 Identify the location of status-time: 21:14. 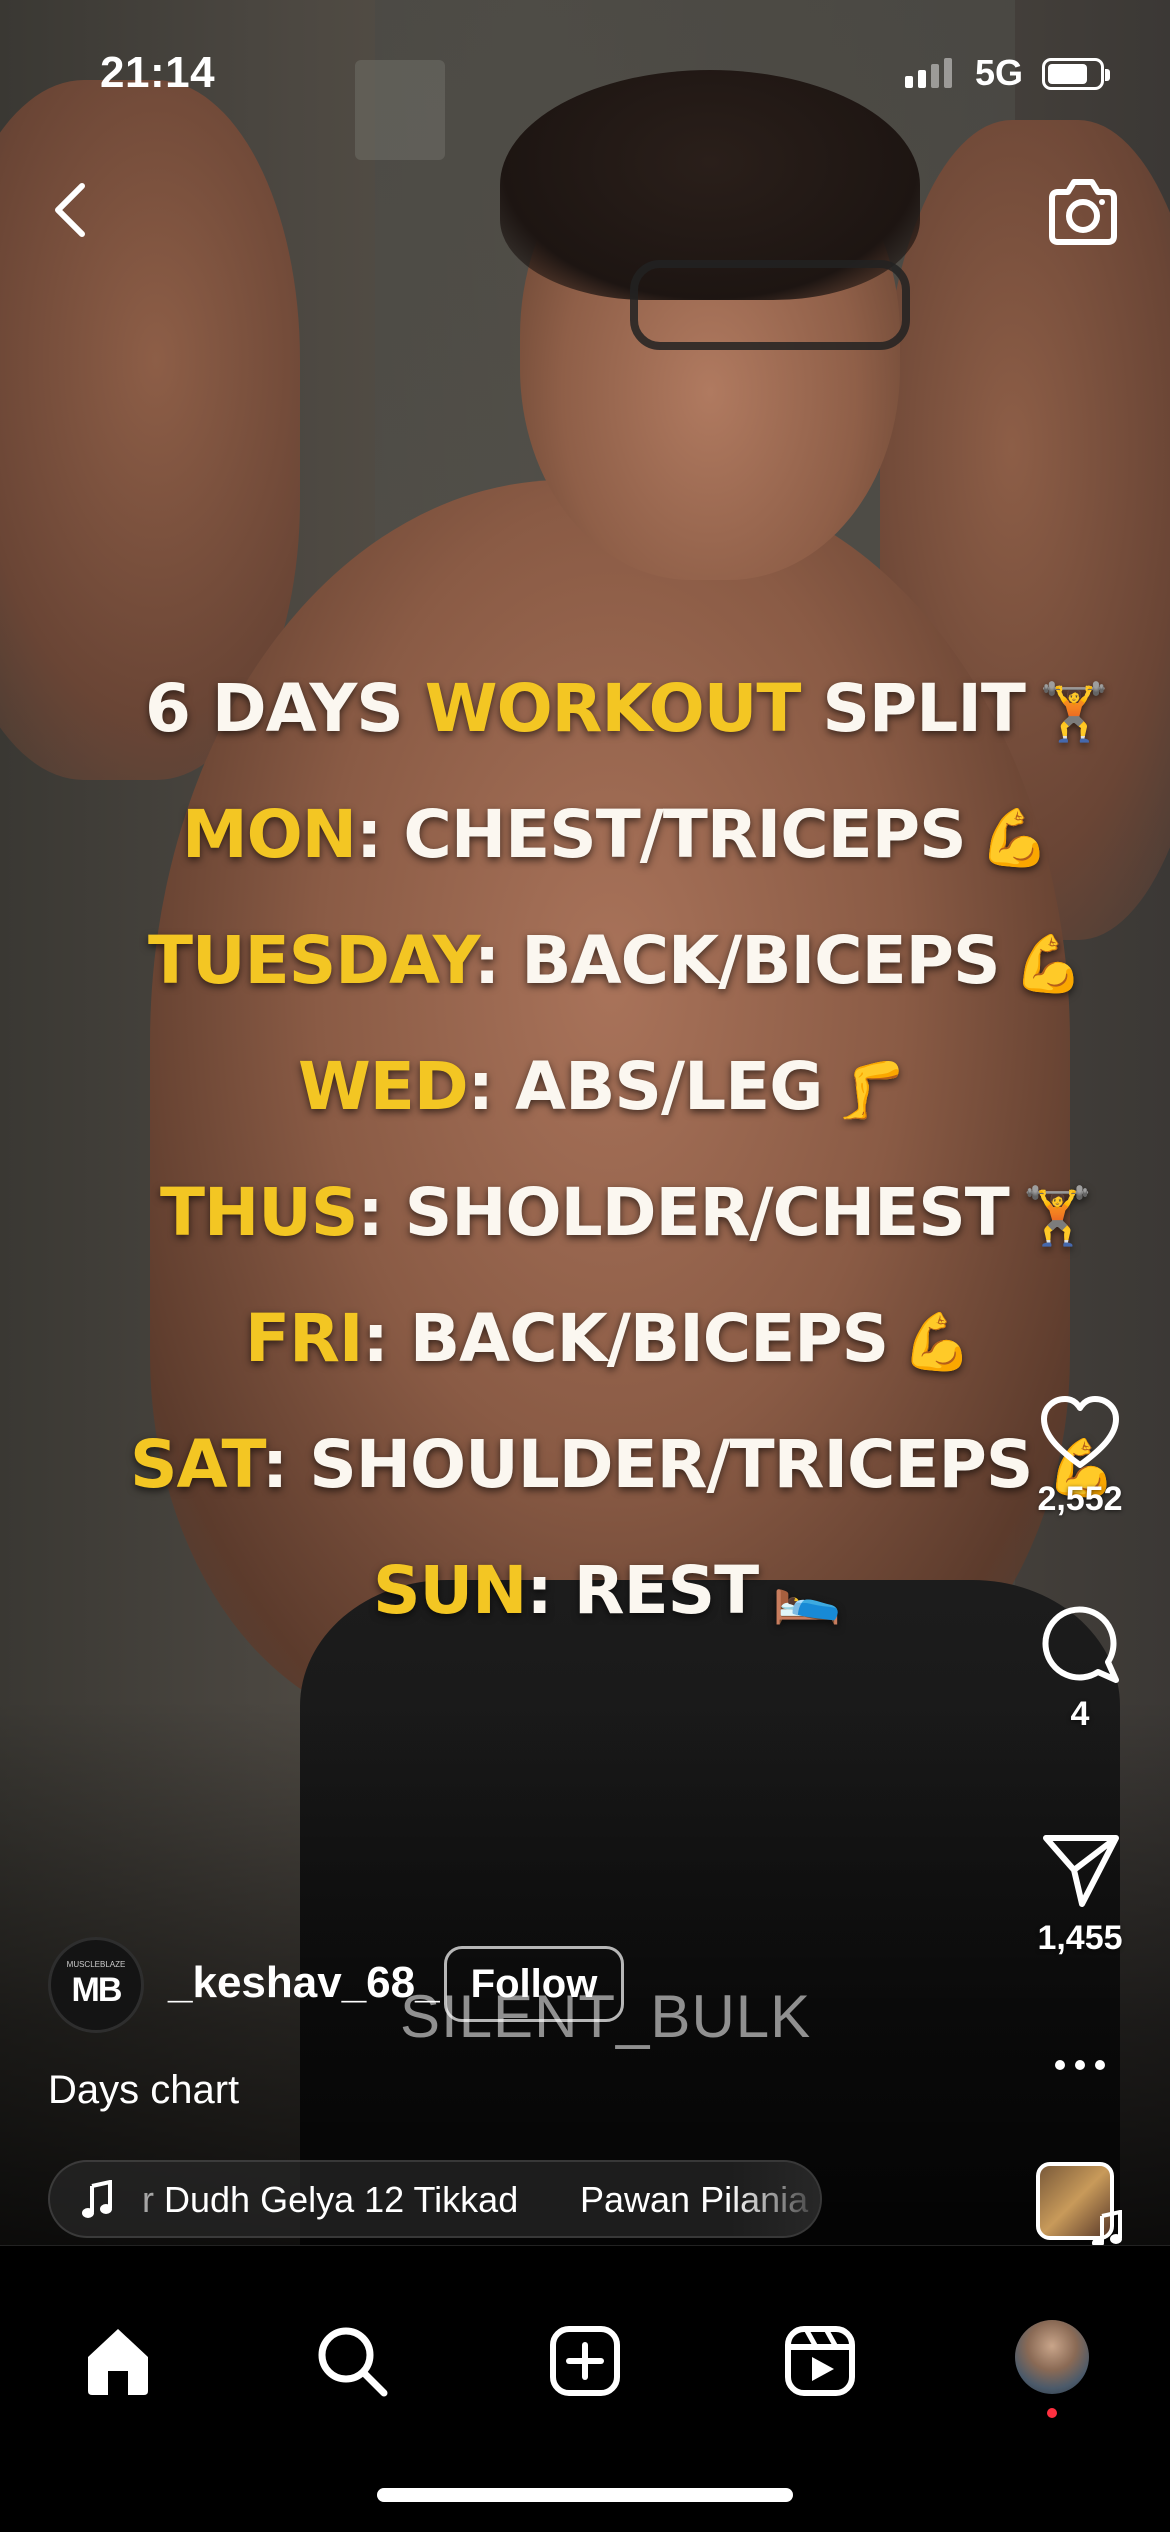
(158, 72).